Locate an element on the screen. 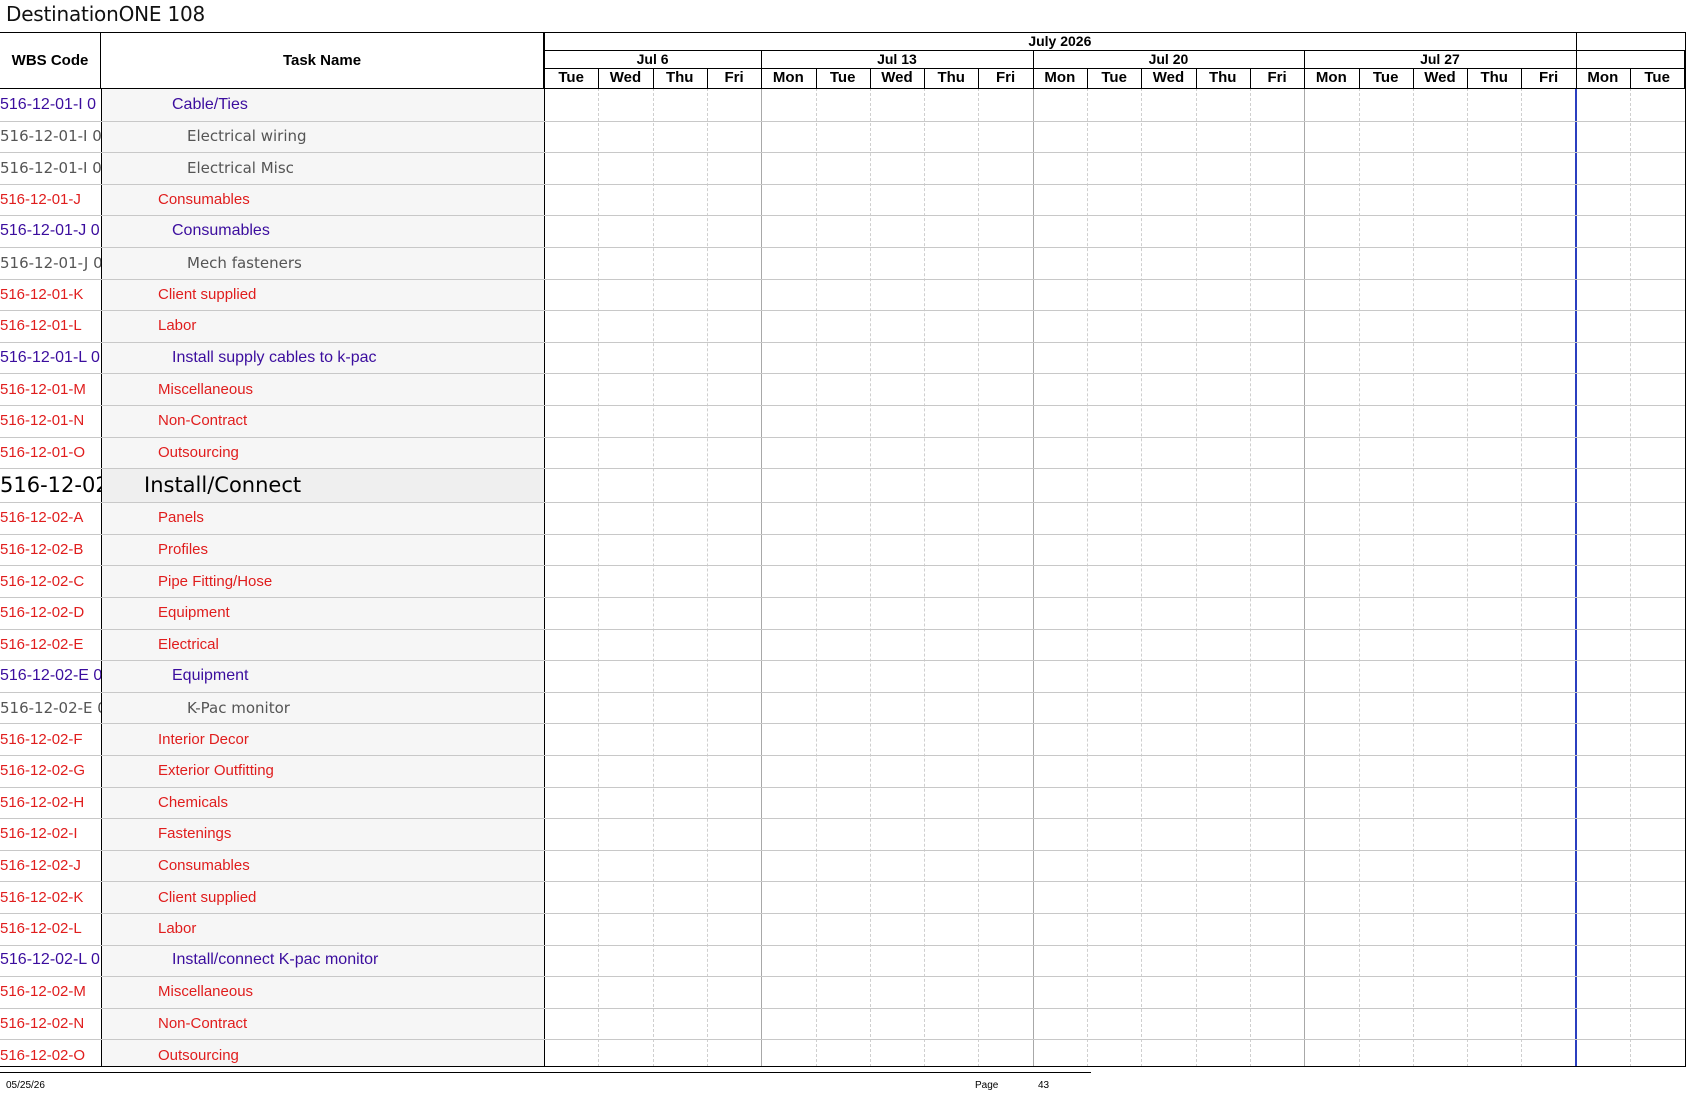 This screenshot has width=1687, height=1097. footer-page-label: Page is located at coordinates (987, 1085).